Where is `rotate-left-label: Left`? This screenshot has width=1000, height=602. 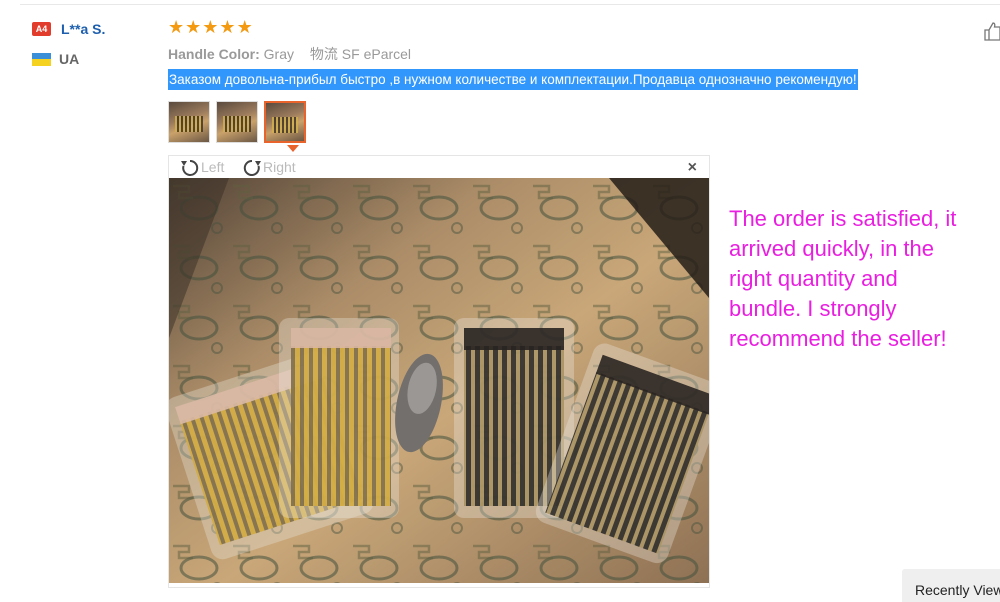
rotate-left-label: Left is located at coordinates (213, 167).